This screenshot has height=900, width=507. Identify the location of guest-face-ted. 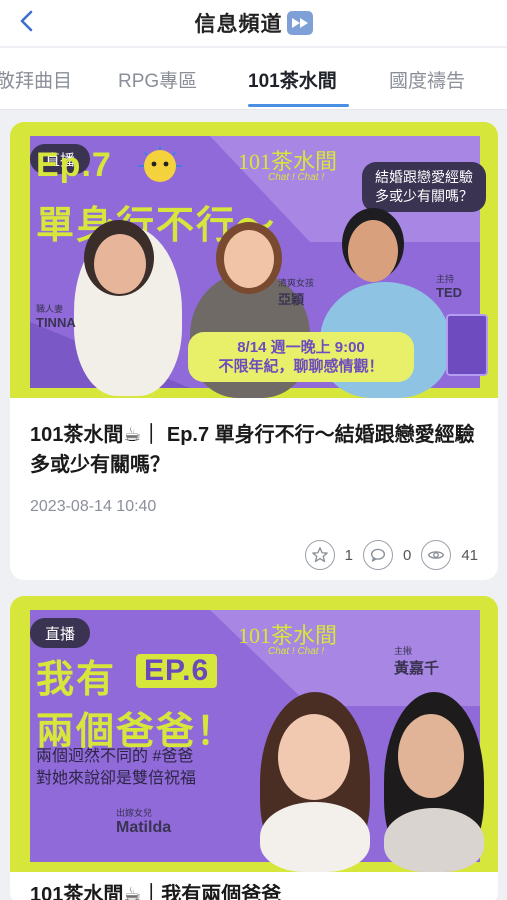
(373, 251).